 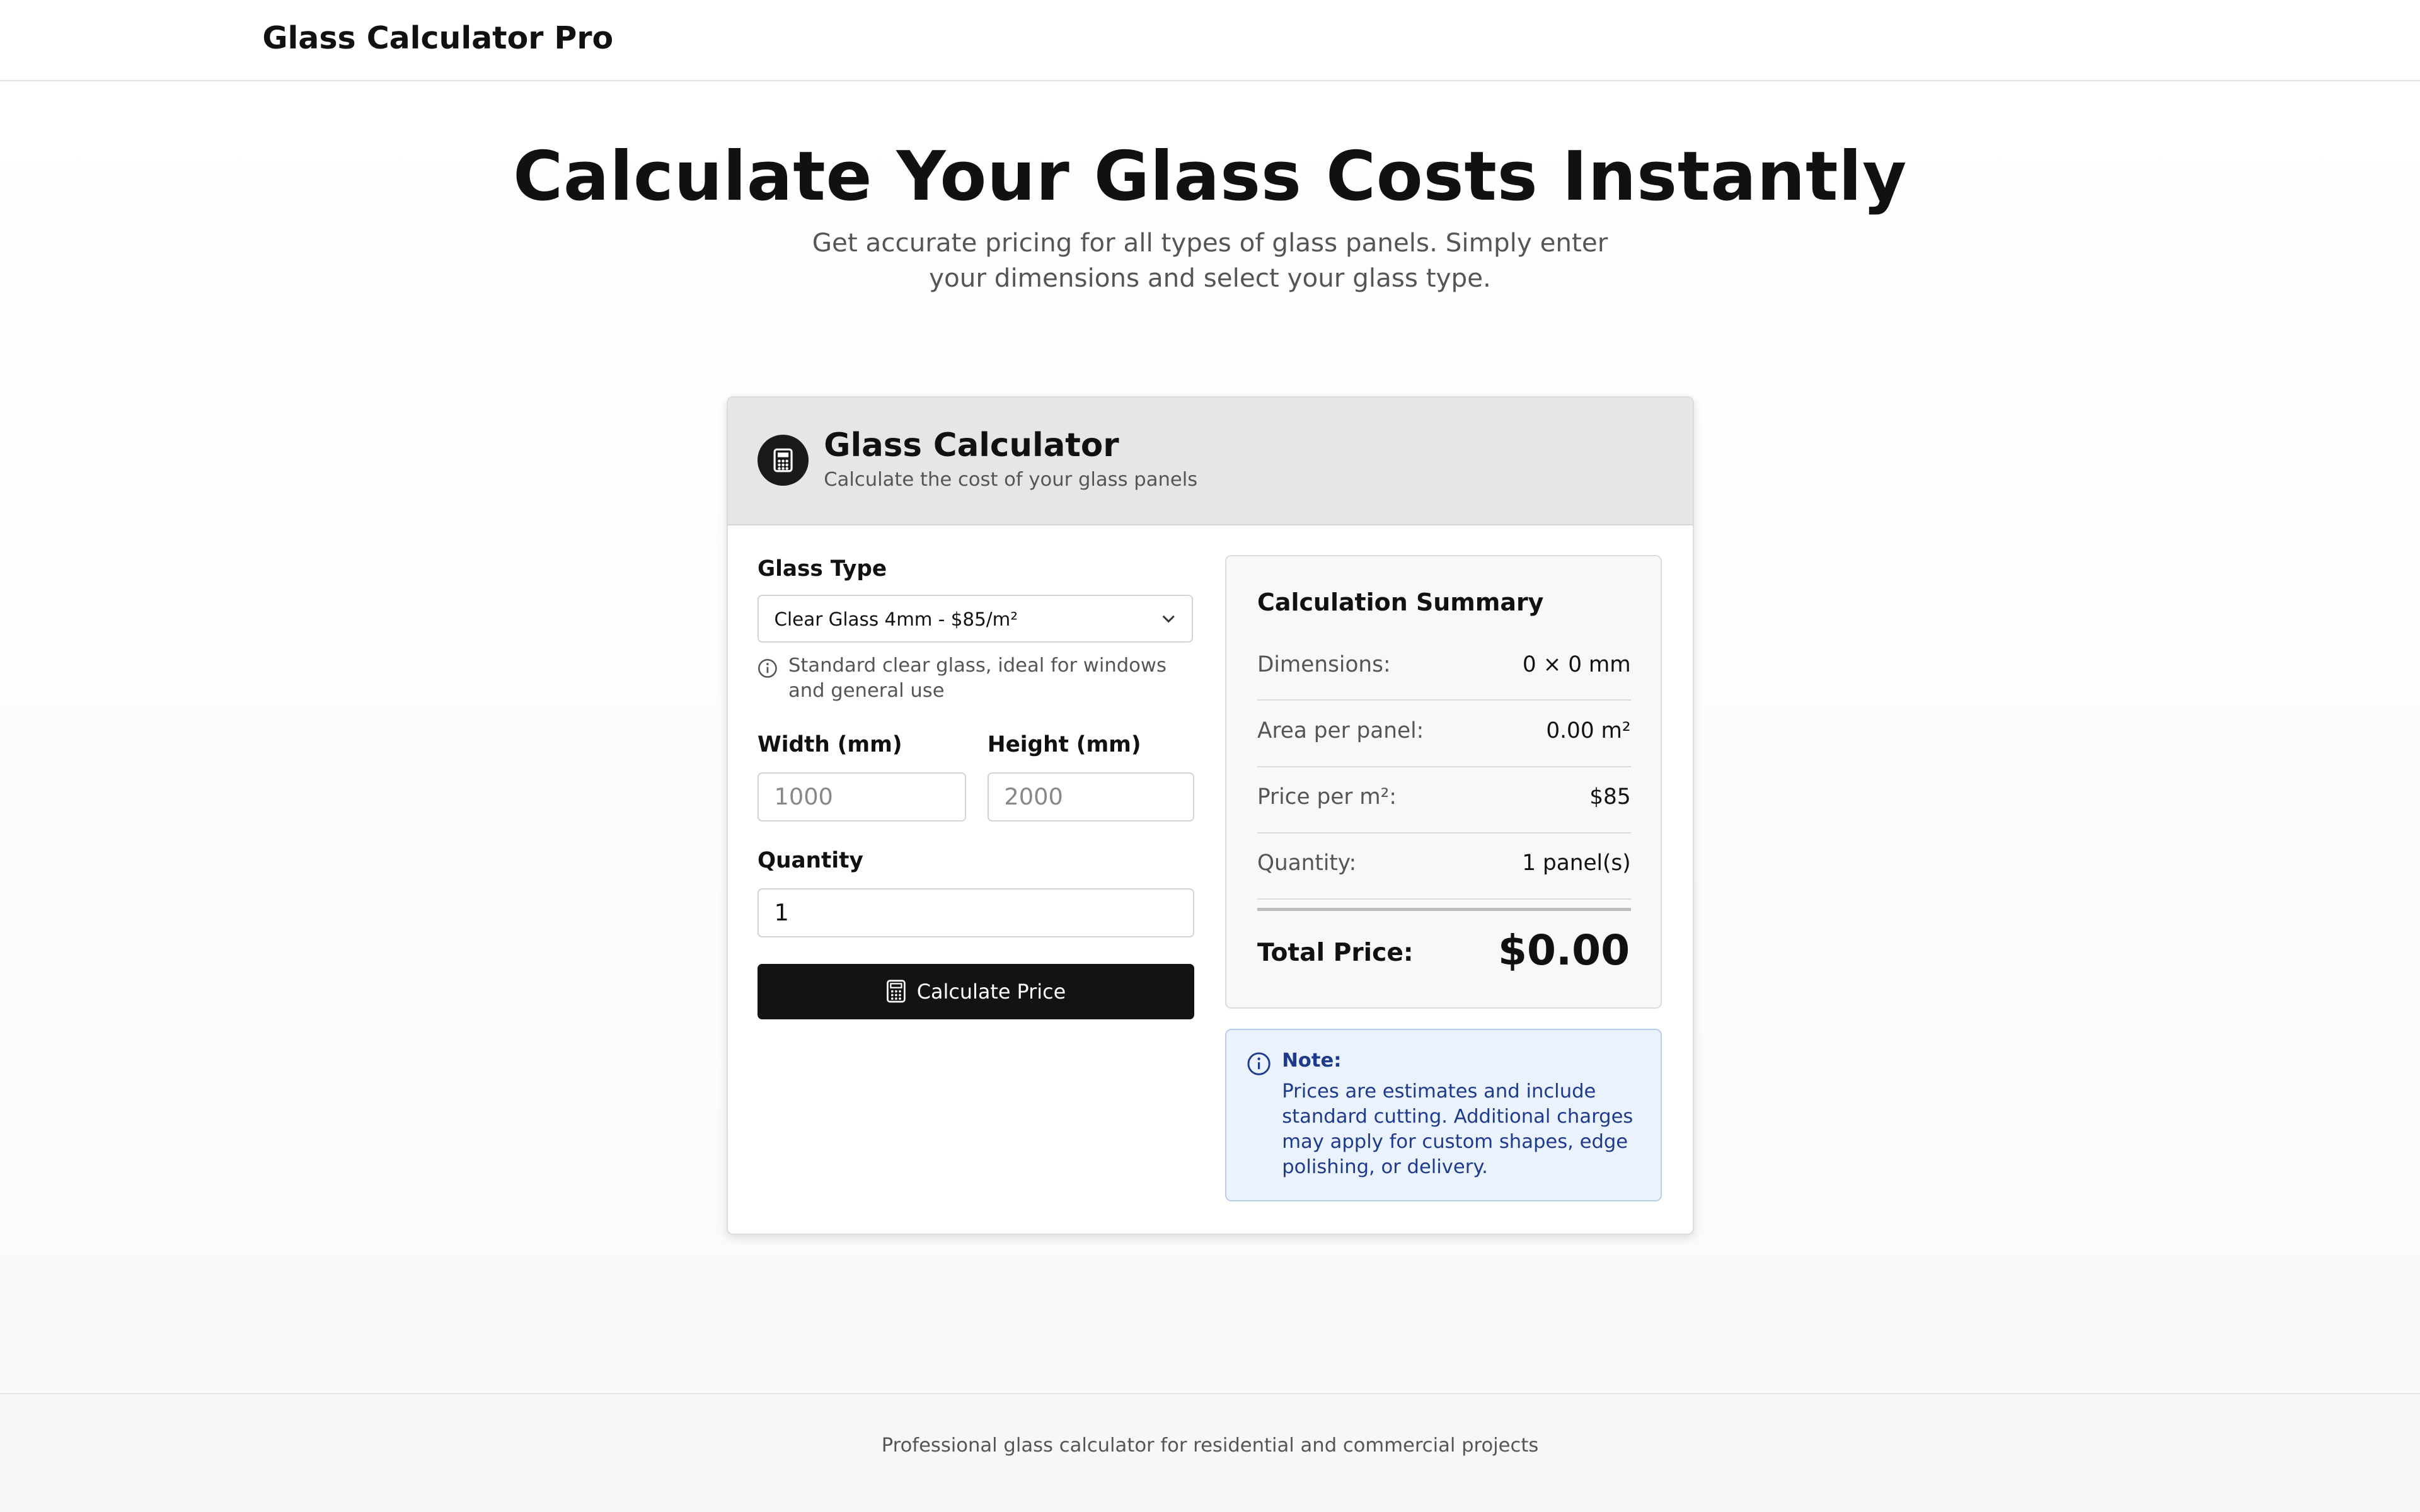 I want to click on note-title: Note:, so click(x=1312, y=1061).